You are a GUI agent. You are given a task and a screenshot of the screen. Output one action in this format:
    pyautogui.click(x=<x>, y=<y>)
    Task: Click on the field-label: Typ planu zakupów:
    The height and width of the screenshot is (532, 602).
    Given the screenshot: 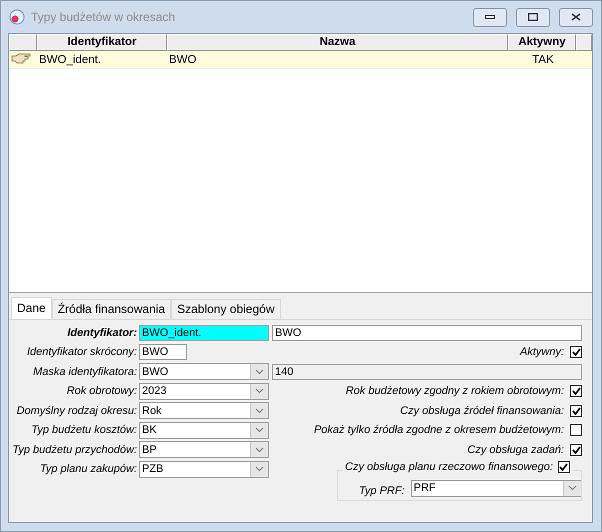 What is the action you would take?
    pyautogui.click(x=89, y=469)
    